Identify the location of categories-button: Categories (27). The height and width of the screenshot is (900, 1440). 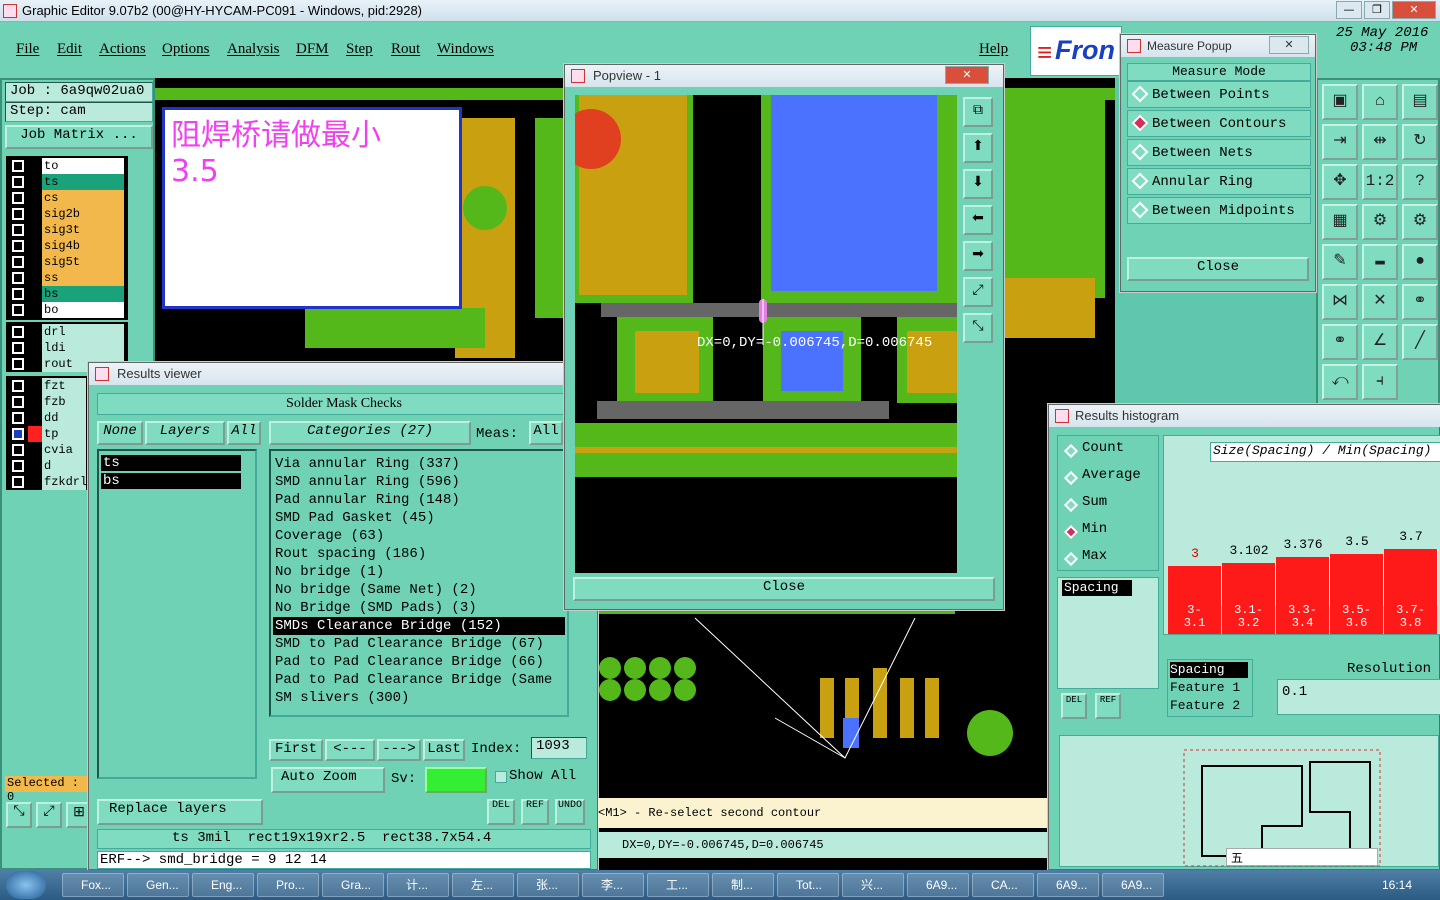
(370, 433).